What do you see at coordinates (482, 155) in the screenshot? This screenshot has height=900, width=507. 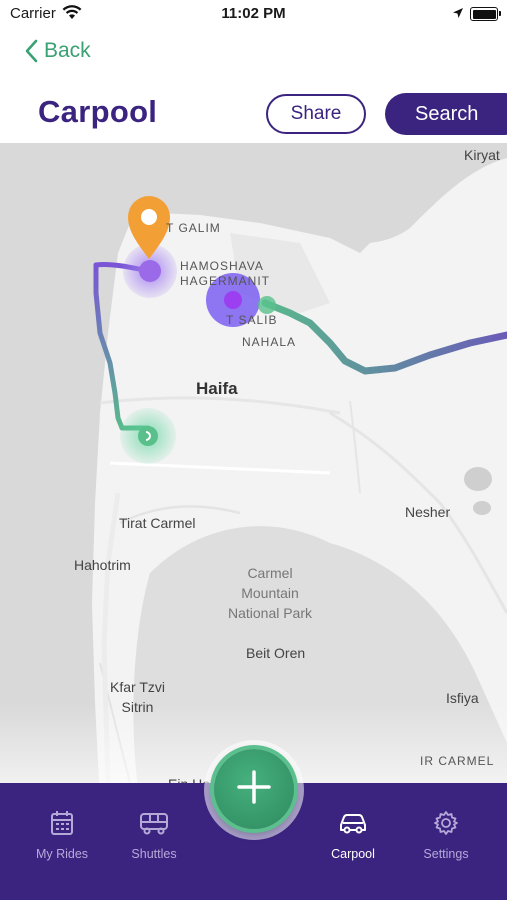 I see `map-label: Kiryat` at bounding box center [482, 155].